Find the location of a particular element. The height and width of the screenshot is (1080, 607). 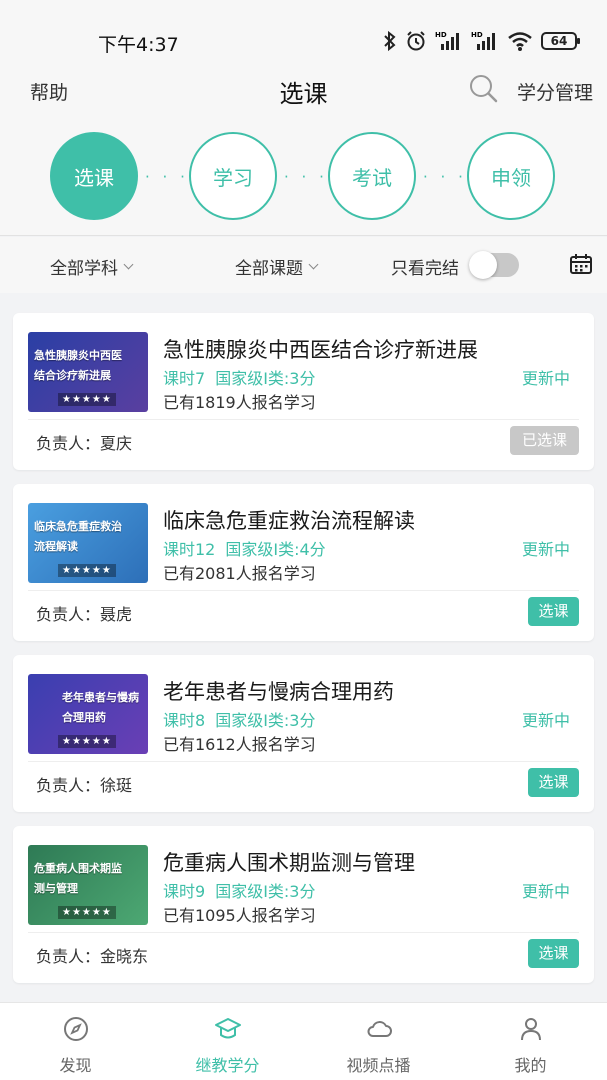

course-thumbnail: 临床急危重症救治流程解读 ★★★★★ is located at coordinates (88, 543).